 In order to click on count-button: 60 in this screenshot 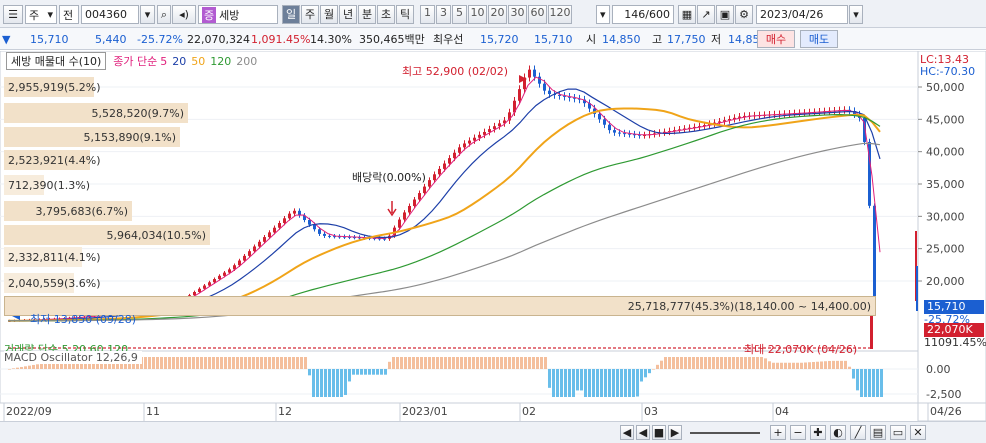, I will do `click(537, 14)`.